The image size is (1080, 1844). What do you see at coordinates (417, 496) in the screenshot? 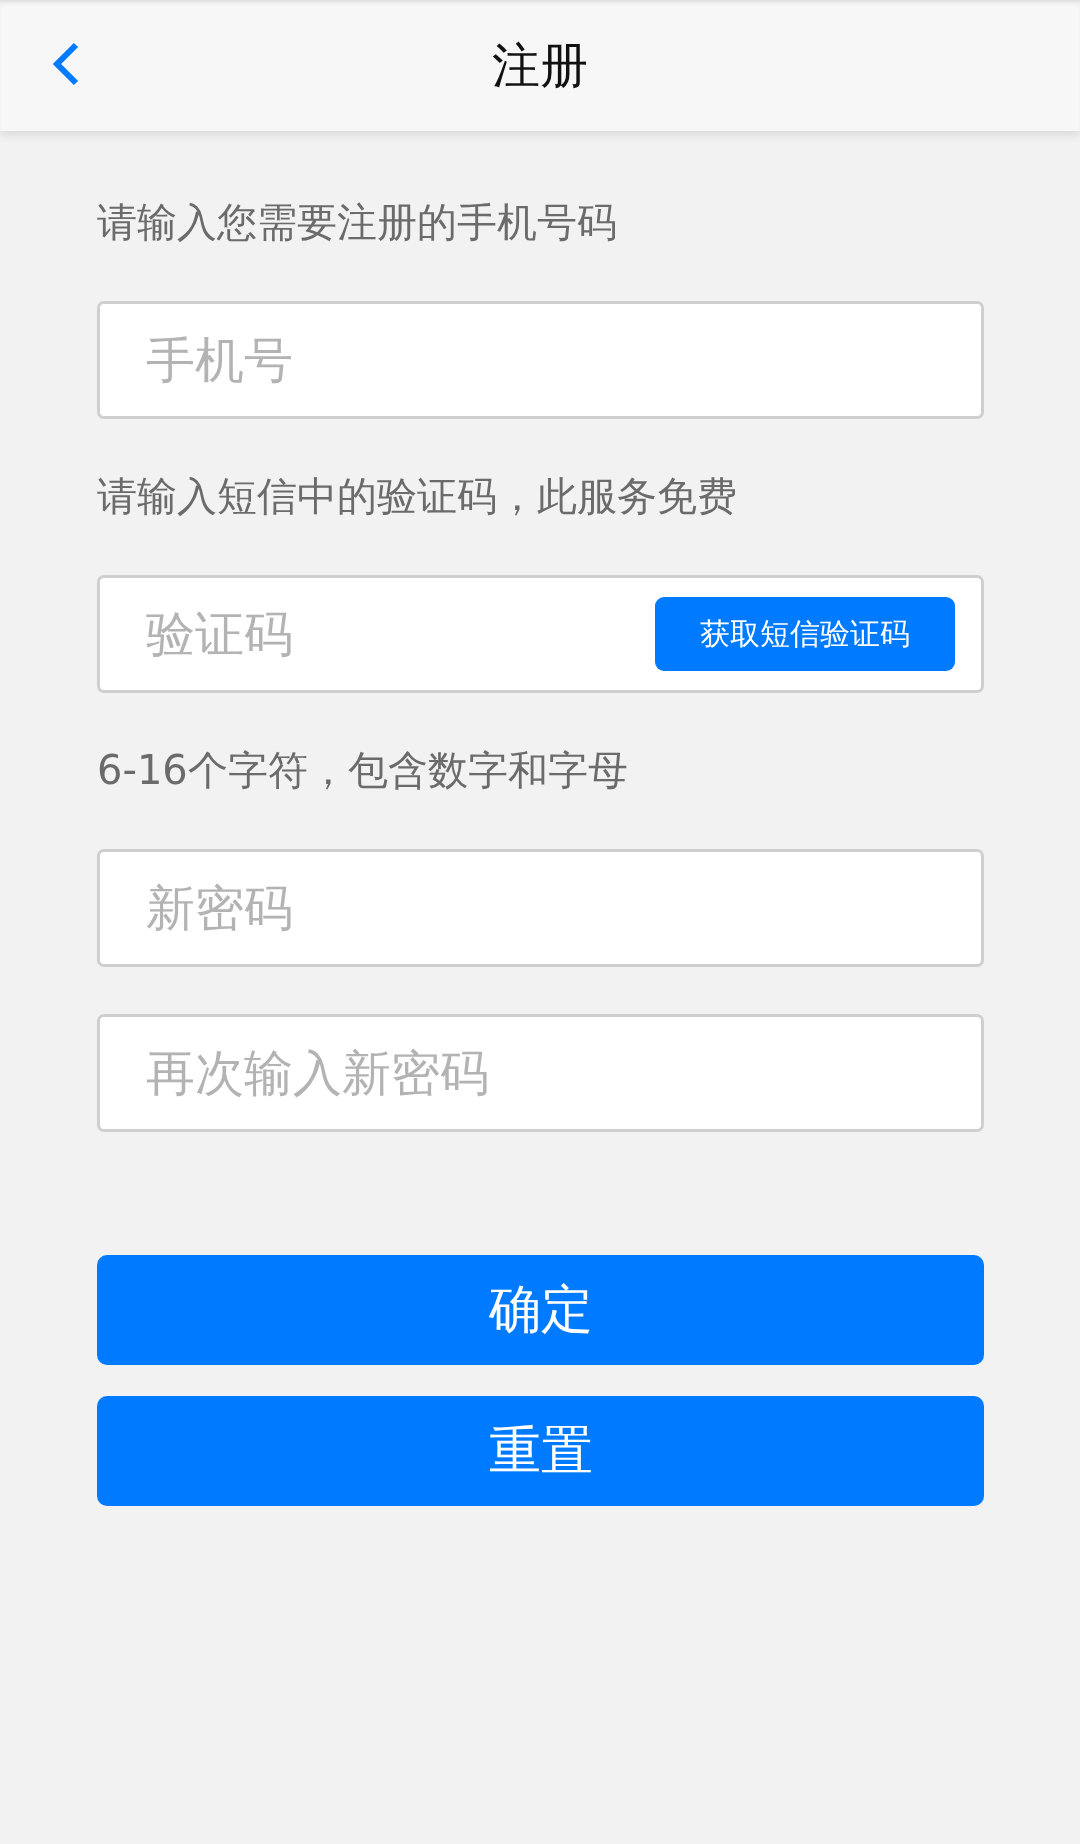
I see `field-label: 请输入短信中的验证码，此服务免费` at bounding box center [417, 496].